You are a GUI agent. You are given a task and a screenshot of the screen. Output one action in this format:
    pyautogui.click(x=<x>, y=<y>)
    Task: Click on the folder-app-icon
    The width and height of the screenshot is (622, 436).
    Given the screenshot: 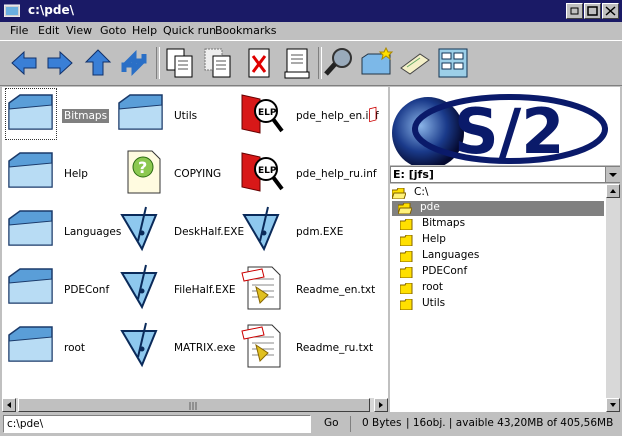 What is the action you would take?
    pyautogui.click(x=12, y=10)
    